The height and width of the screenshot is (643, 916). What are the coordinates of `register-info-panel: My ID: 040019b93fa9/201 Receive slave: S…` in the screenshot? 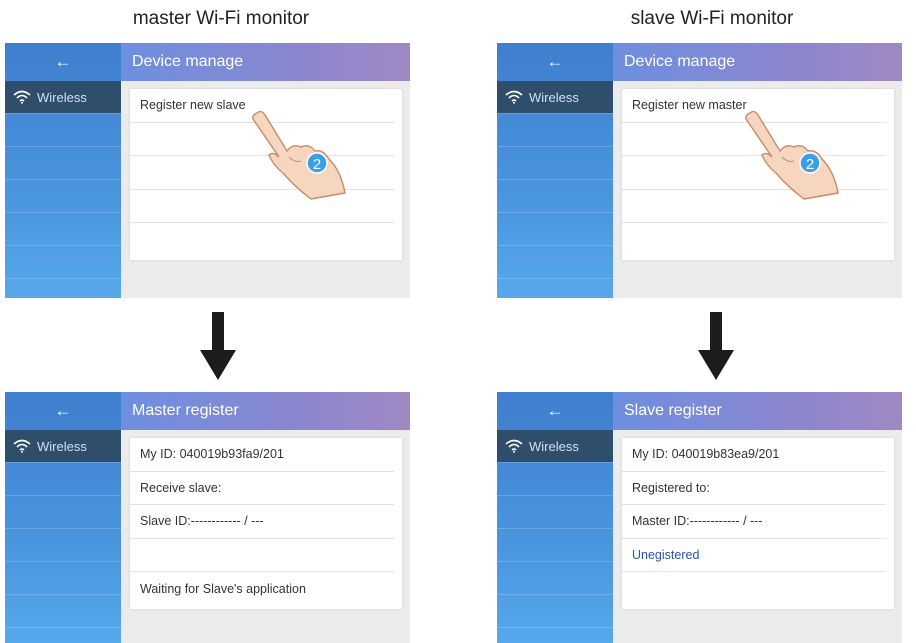 It's located at (266, 523).